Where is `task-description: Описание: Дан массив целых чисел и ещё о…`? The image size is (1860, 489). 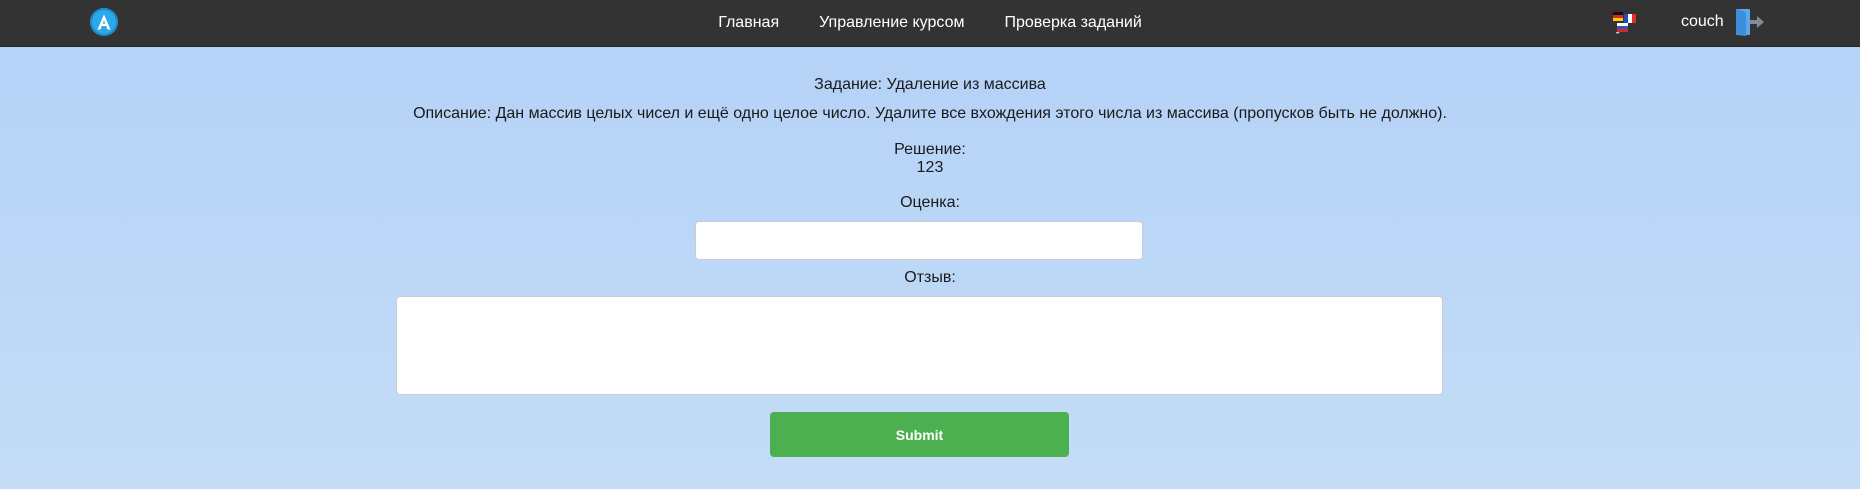 task-description: Описание: Дан массив целых чисел и ещё о… is located at coordinates (930, 113).